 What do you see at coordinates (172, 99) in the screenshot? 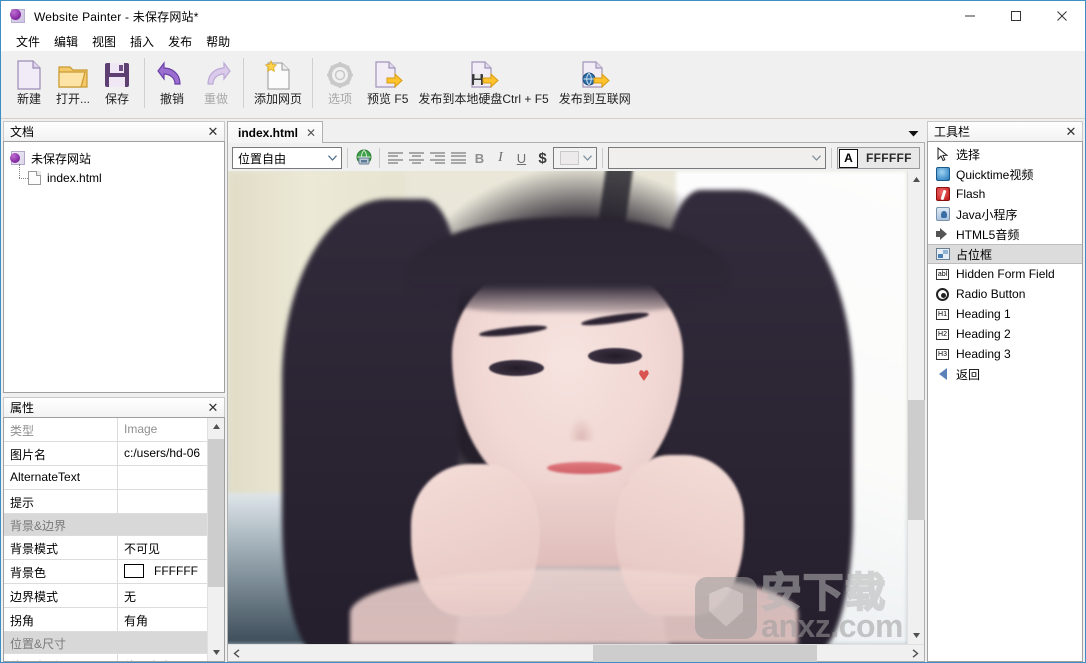
I see `toolbar-undo-label: 撤销` at bounding box center [172, 99].